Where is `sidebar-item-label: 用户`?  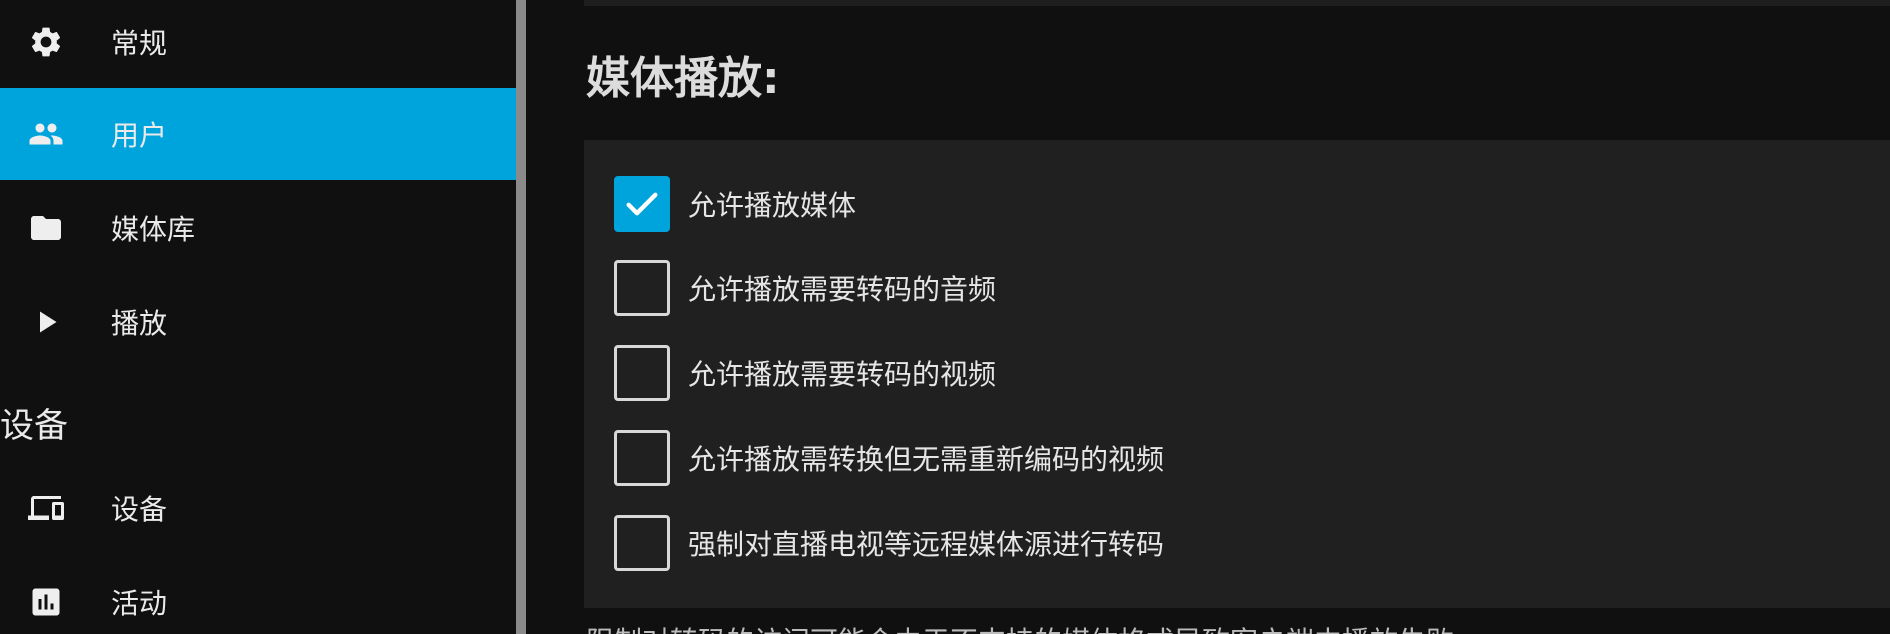 sidebar-item-label: 用户 is located at coordinates (139, 135).